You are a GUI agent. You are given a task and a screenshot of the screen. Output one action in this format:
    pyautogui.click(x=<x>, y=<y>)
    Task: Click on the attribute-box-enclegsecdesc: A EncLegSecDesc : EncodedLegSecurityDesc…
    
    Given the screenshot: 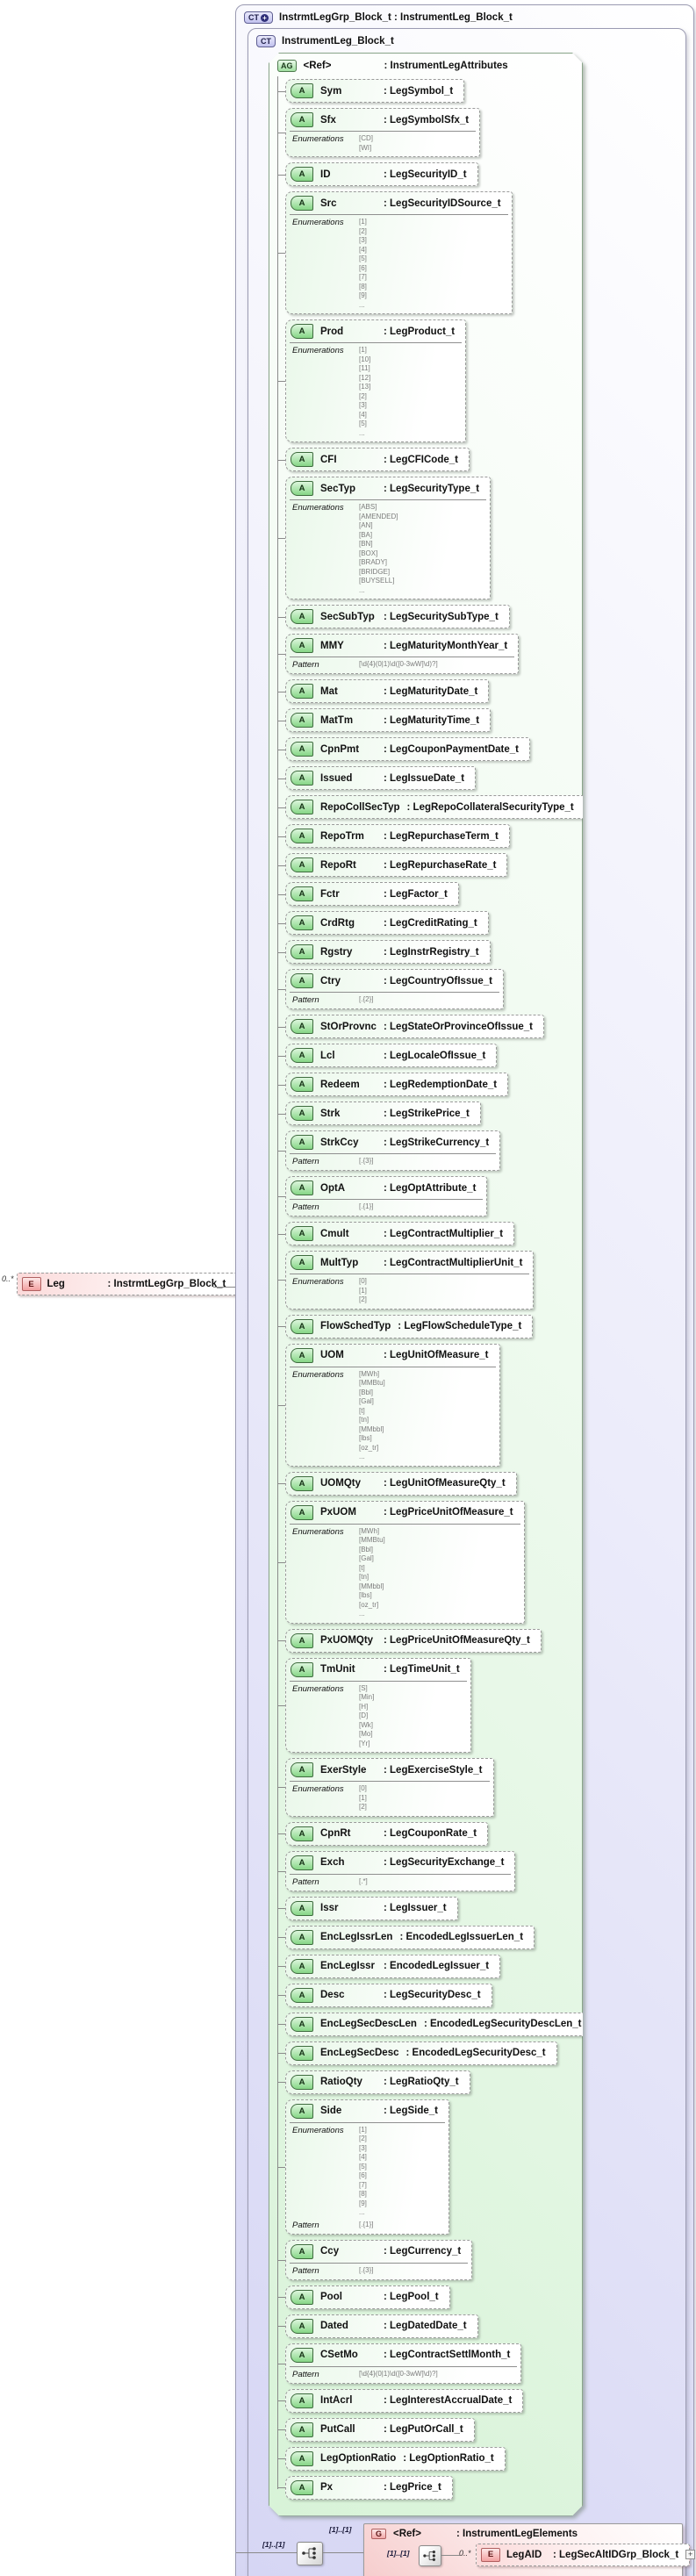 What is the action you would take?
    pyautogui.click(x=421, y=2053)
    